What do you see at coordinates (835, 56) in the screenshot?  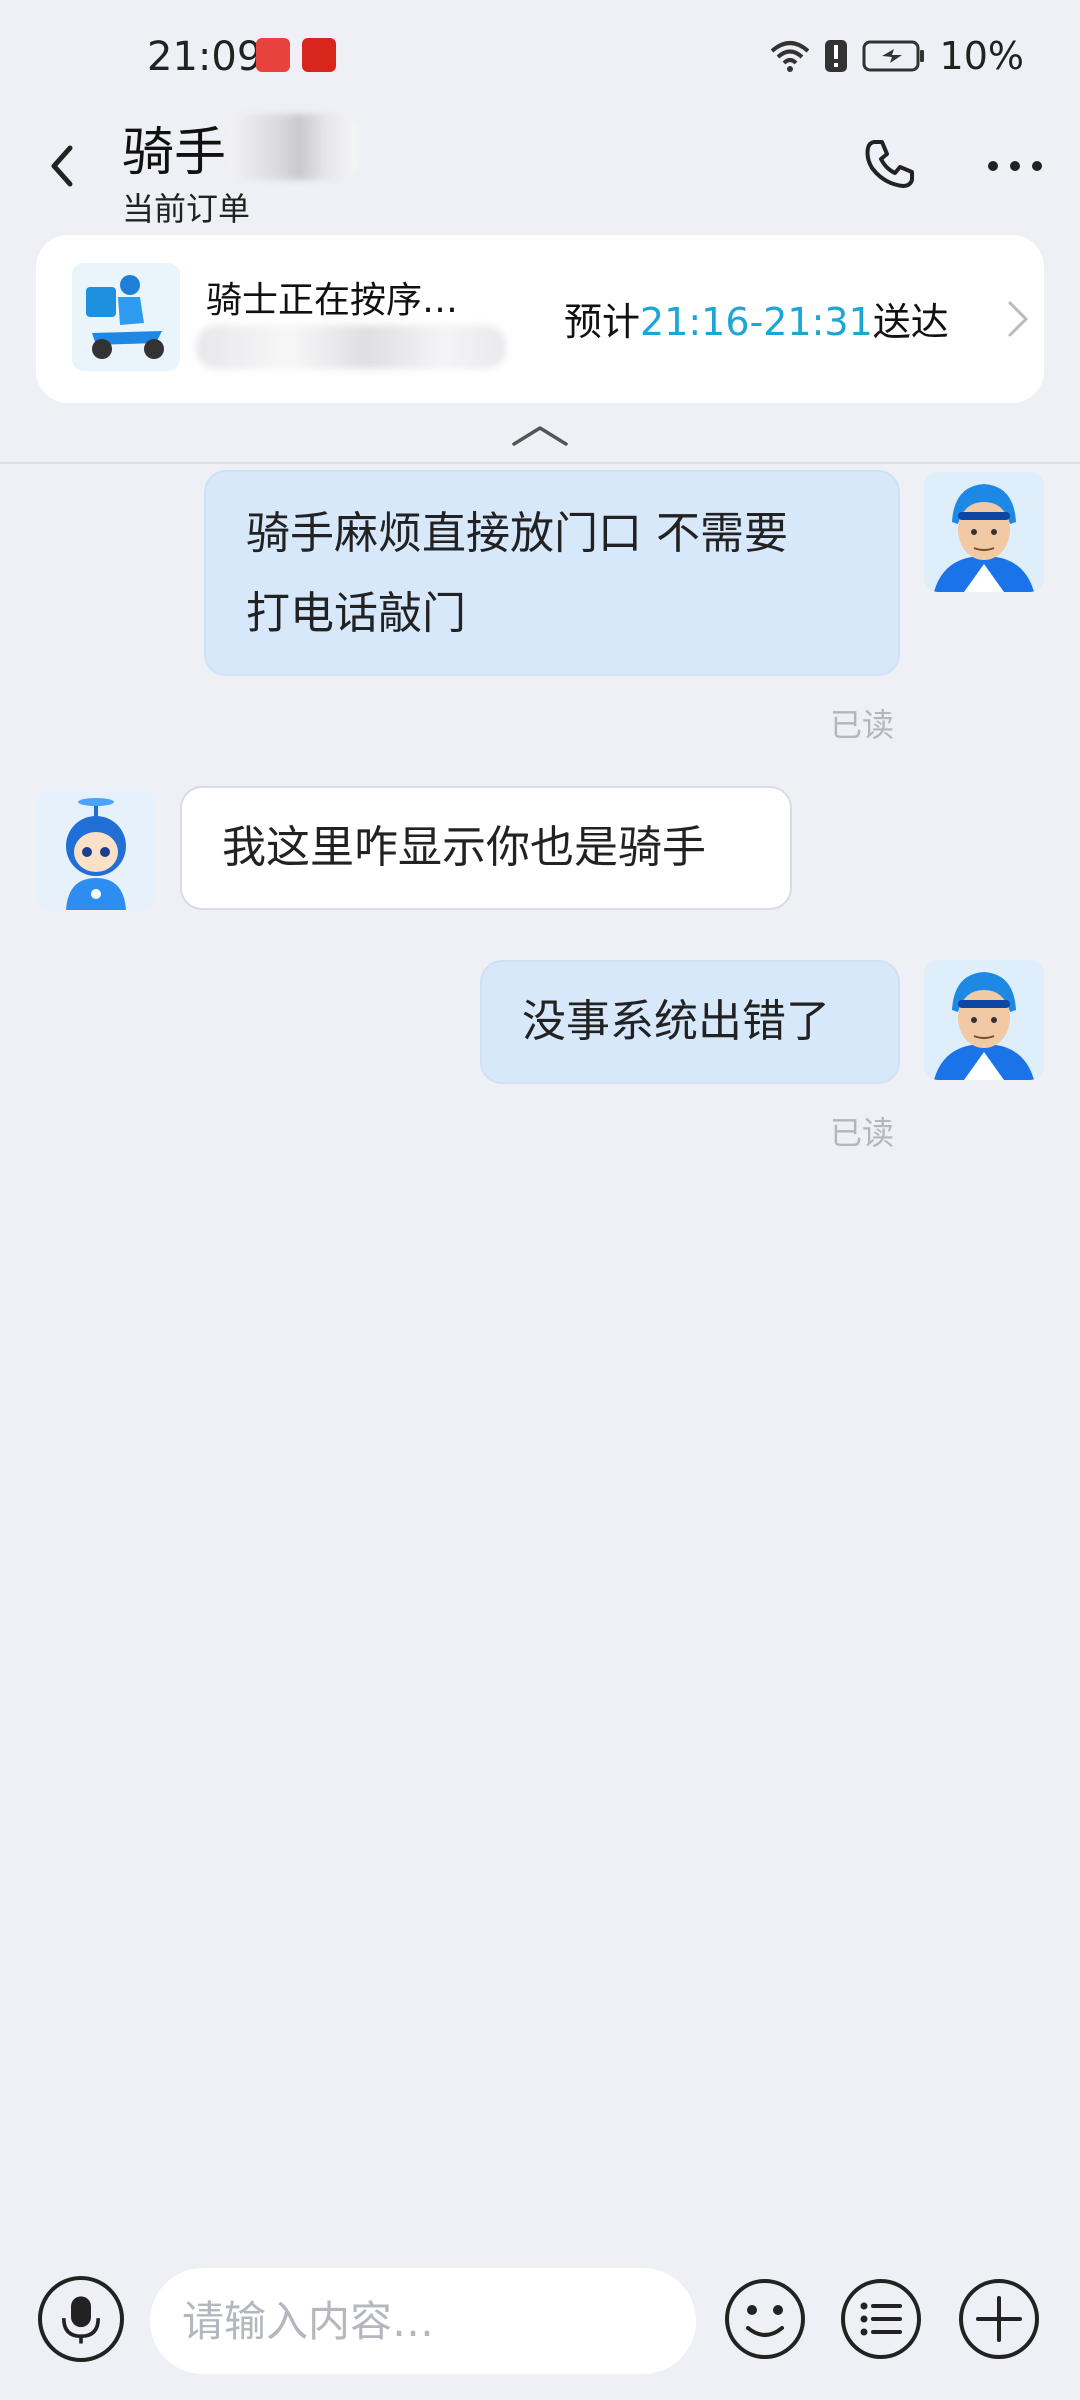 I see `alert-icon` at bounding box center [835, 56].